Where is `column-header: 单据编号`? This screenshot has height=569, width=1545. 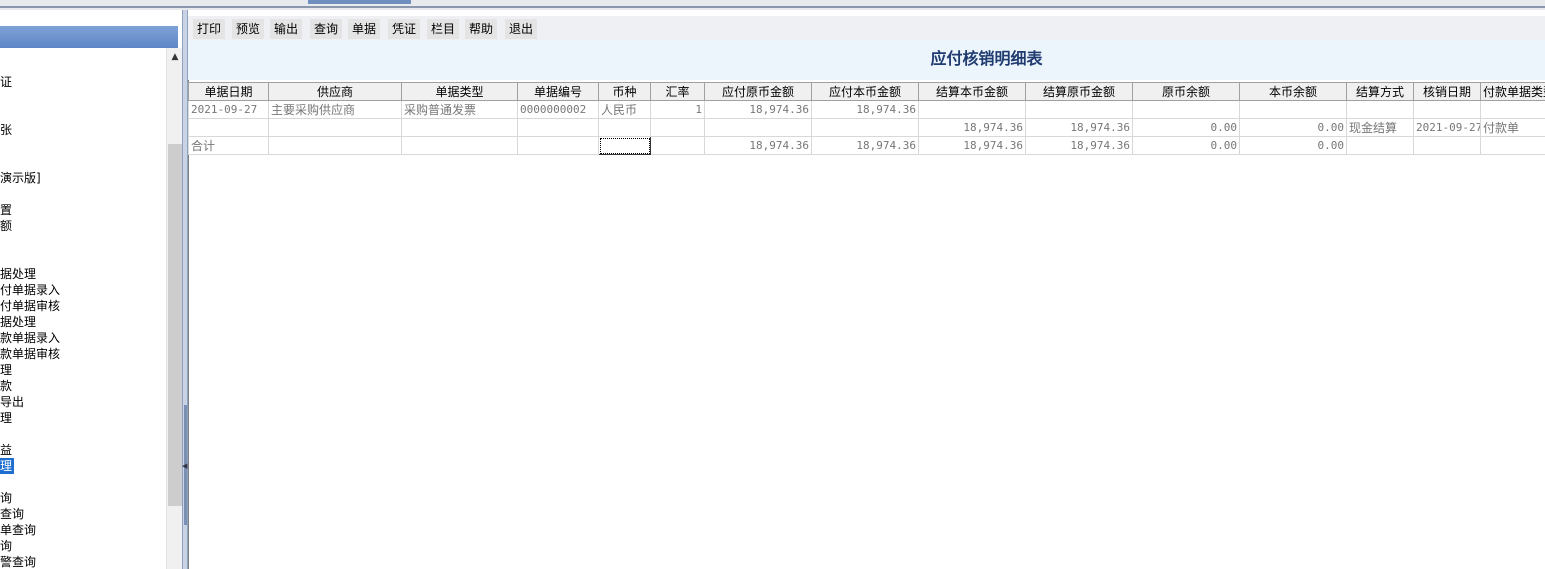
column-header: 单据编号 is located at coordinates (558, 91).